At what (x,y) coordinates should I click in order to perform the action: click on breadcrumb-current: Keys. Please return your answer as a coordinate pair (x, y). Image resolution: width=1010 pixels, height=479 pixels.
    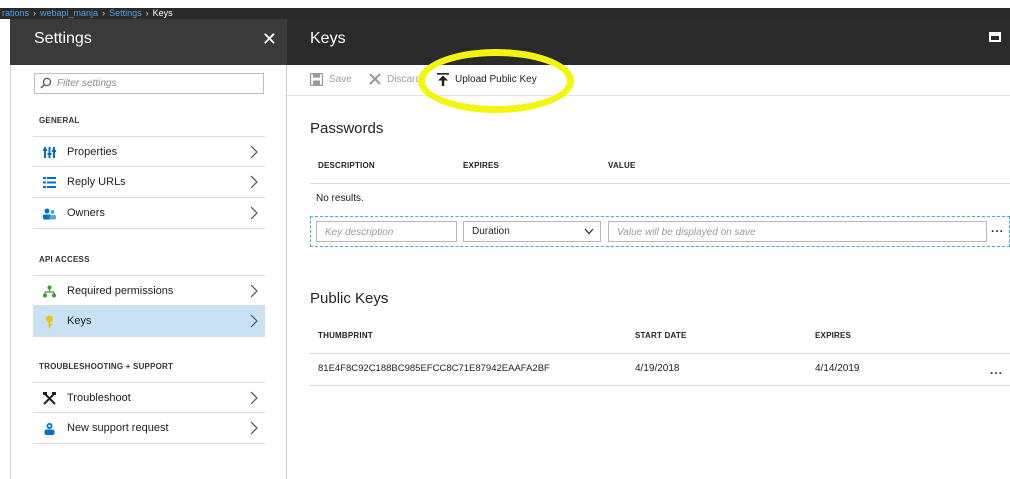
    Looking at the image, I should click on (162, 13).